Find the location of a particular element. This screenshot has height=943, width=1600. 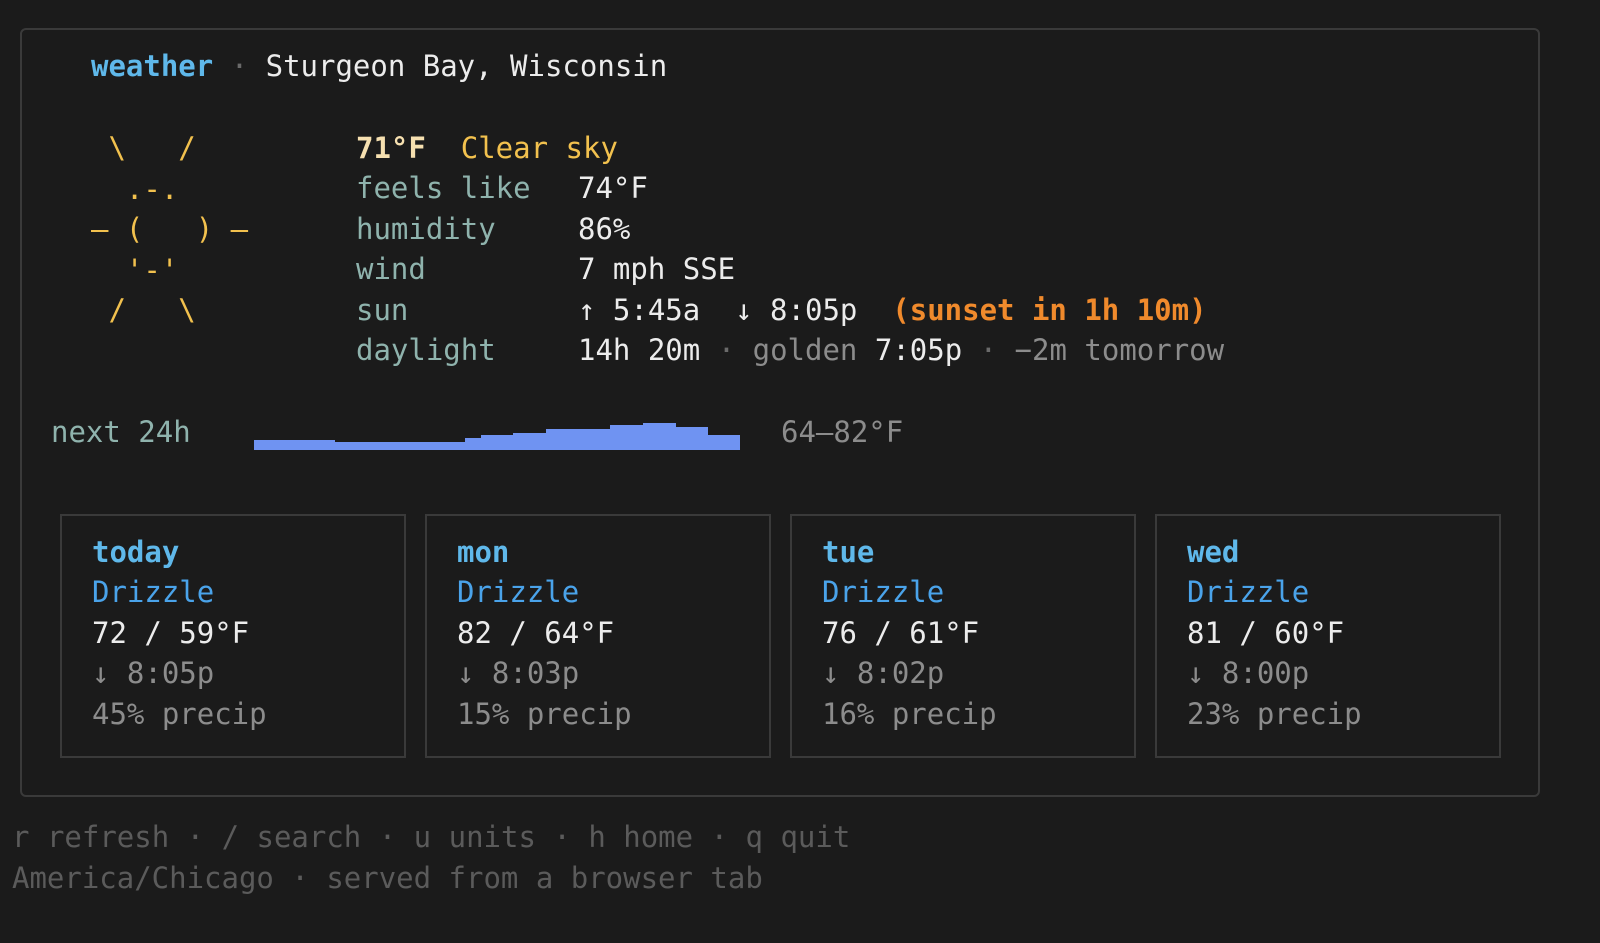

golden-label: golden is located at coordinates (805, 350).